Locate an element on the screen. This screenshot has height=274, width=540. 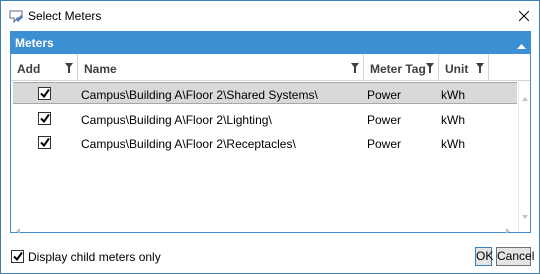
scroll-right-icon is located at coordinates (508, 228).